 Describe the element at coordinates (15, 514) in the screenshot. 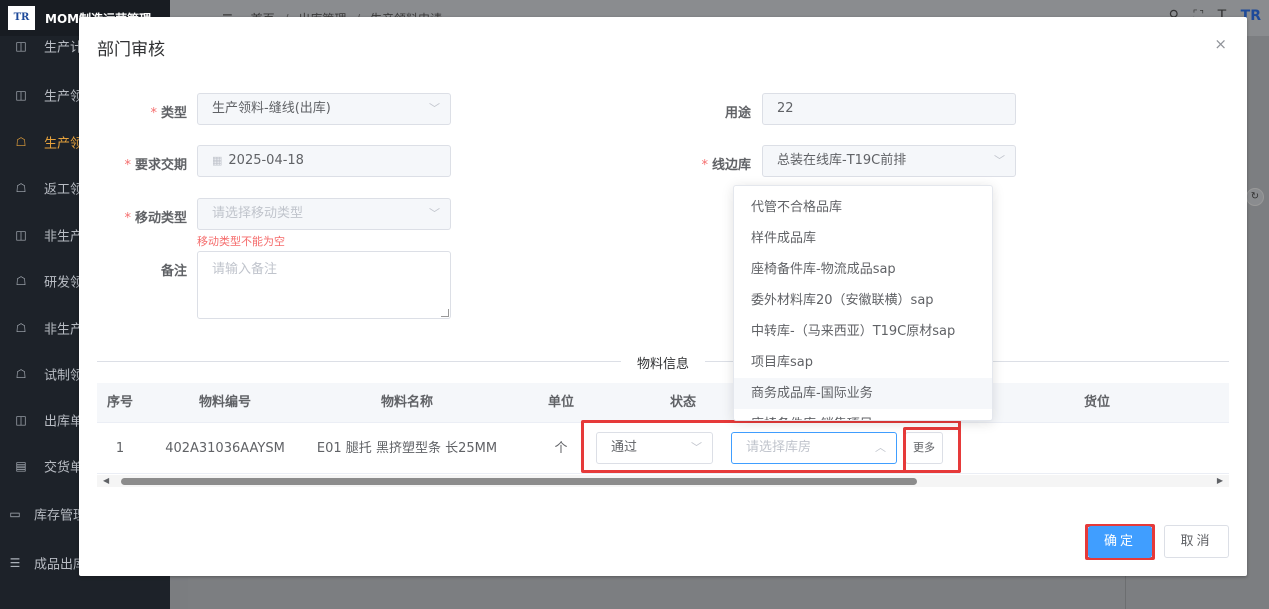

I see `monitor-icon: ▭` at that location.